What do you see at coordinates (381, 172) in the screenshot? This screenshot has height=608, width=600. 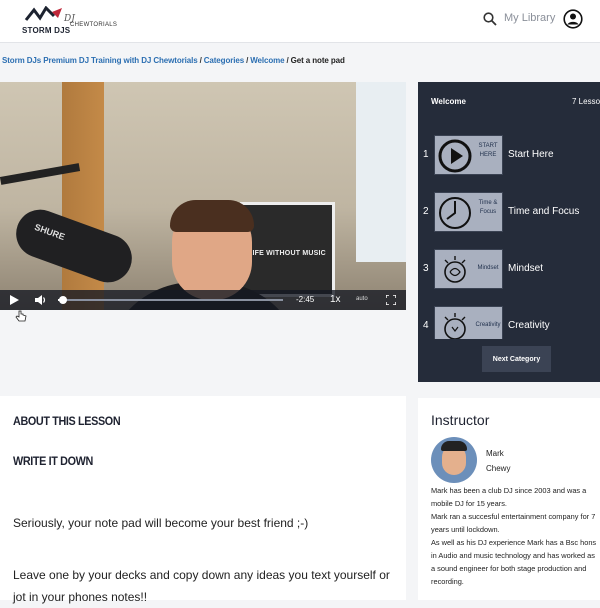 I see `video-window` at bounding box center [381, 172].